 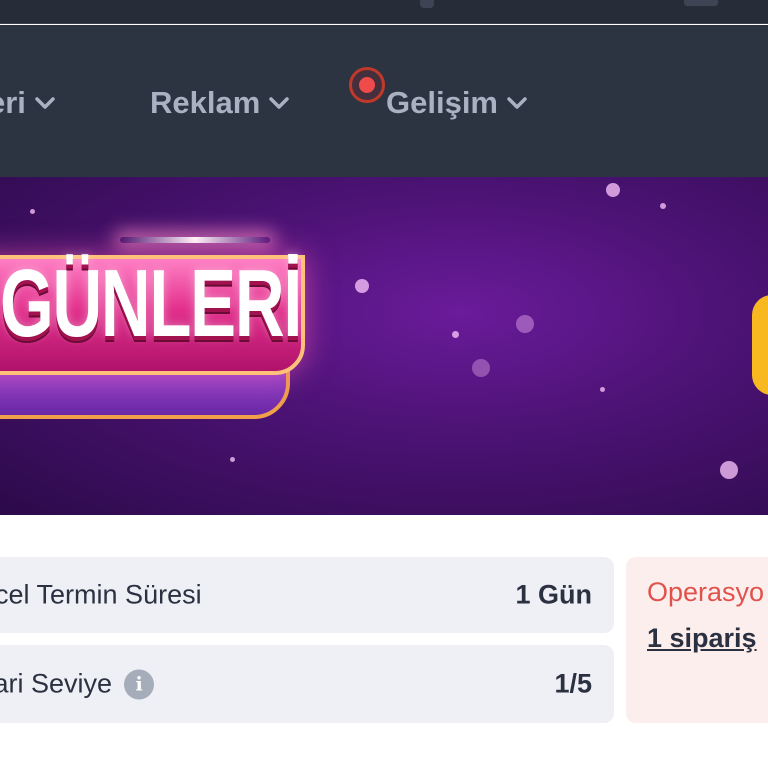 What do you see at coordinates (442, 102) in the screenshot?
I see `nav-item-label: Gelişim` at bounding box center [442, 102].